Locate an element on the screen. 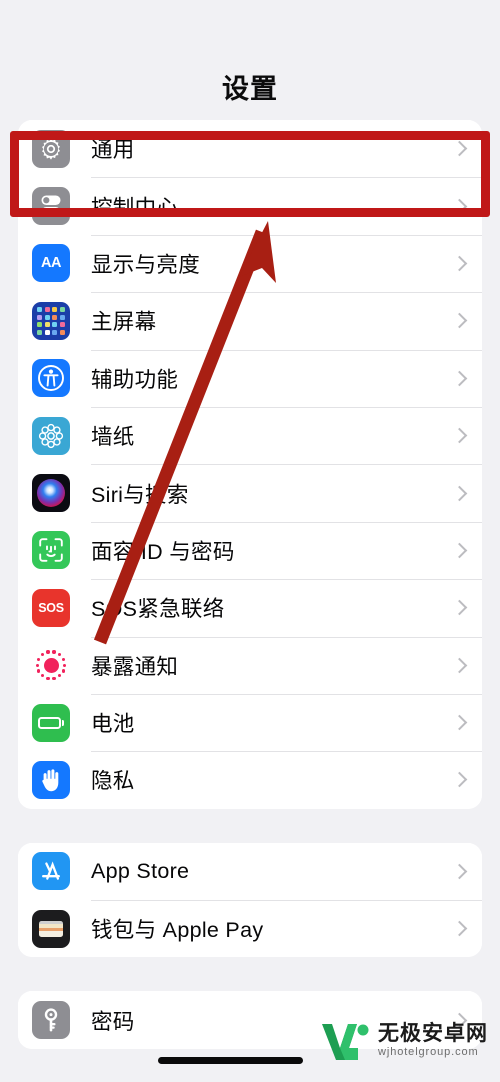  exposure-notification-icon is located at coordinates (51, 665).